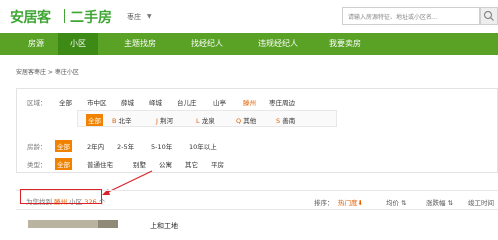  What do you see at coordinates (203, 146) in the screenshot?
I see `age-option: 10年以上` at bounding box center [203, 146].